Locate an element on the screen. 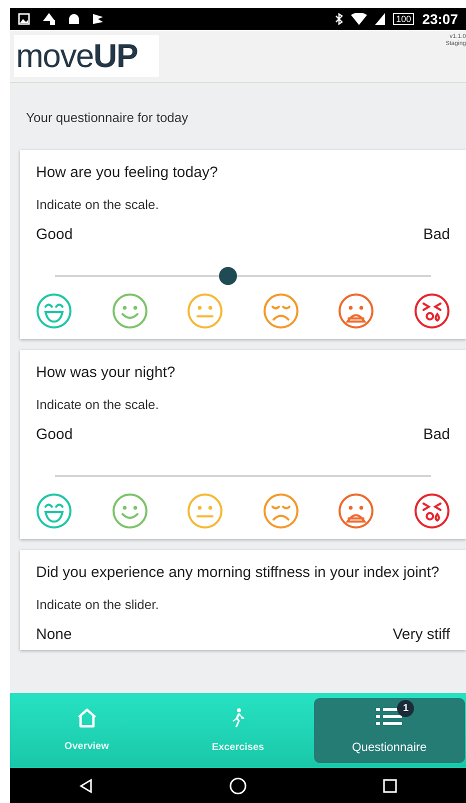 The width and height of the screenshot is (466, 803). signal-icon is located at coordinates (380, 19).